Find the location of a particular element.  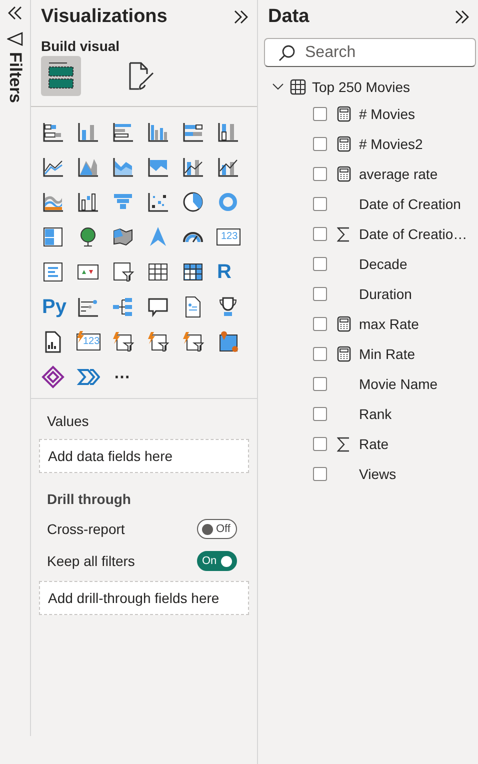

field-name: Movie Name is located at coordinates (398, 384).